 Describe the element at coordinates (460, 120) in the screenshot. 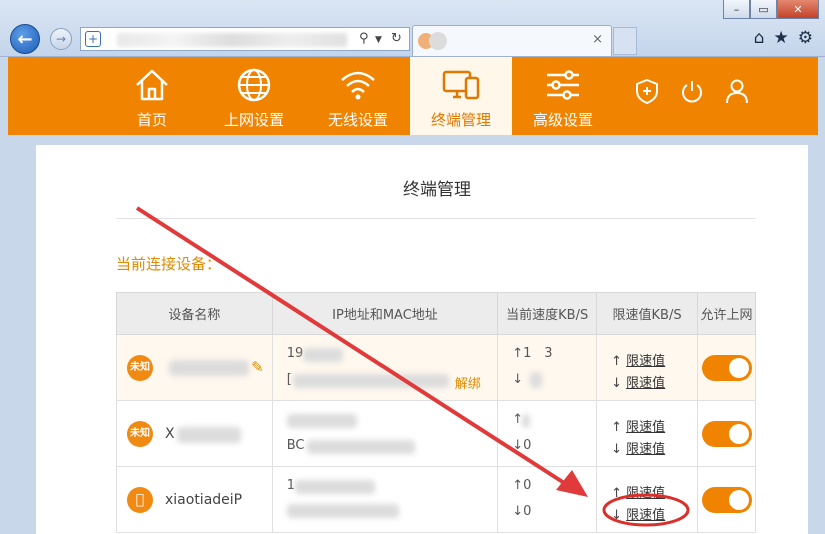

I see `nav-label: 终端管理` at that location.